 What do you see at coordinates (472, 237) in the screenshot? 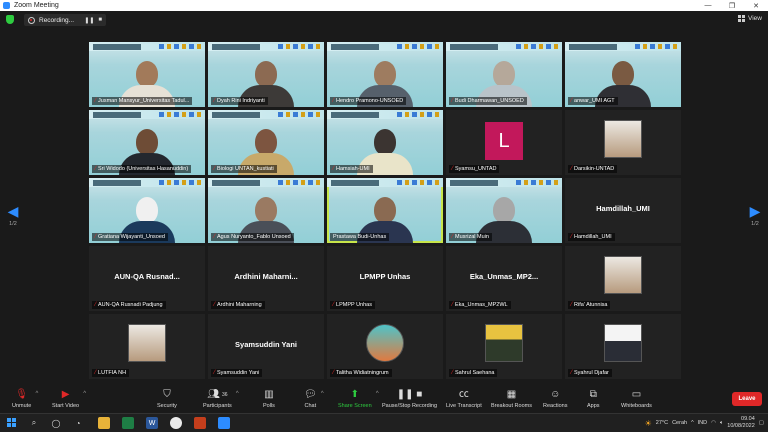
I see `participant-name: Musrizal Muin` at bounding box center [472, 237].